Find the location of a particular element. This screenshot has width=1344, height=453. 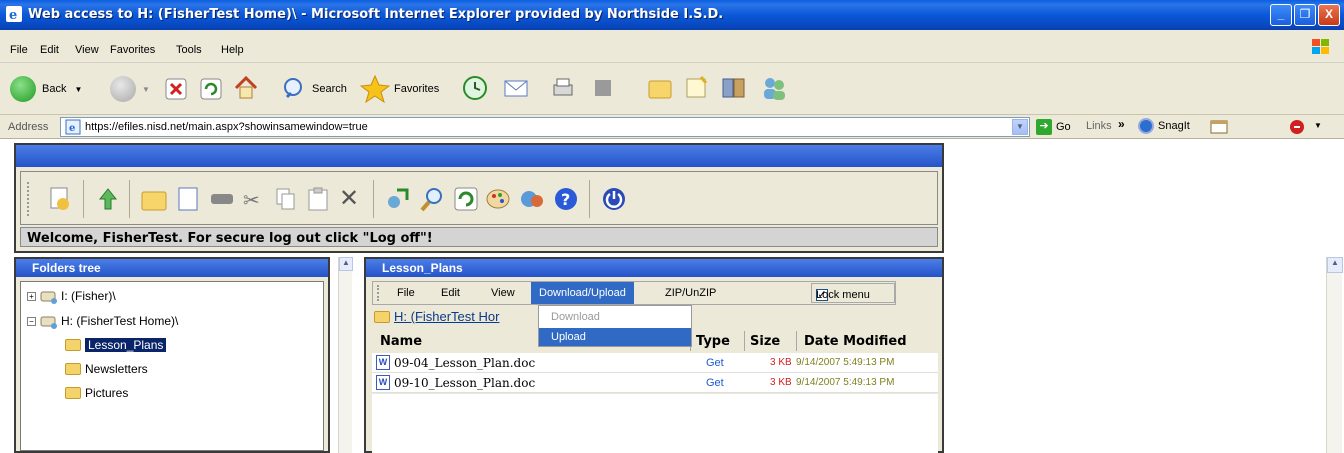

tree-item-i-drive: + I: (Fisher)\ is located at coordinates (71, 296).